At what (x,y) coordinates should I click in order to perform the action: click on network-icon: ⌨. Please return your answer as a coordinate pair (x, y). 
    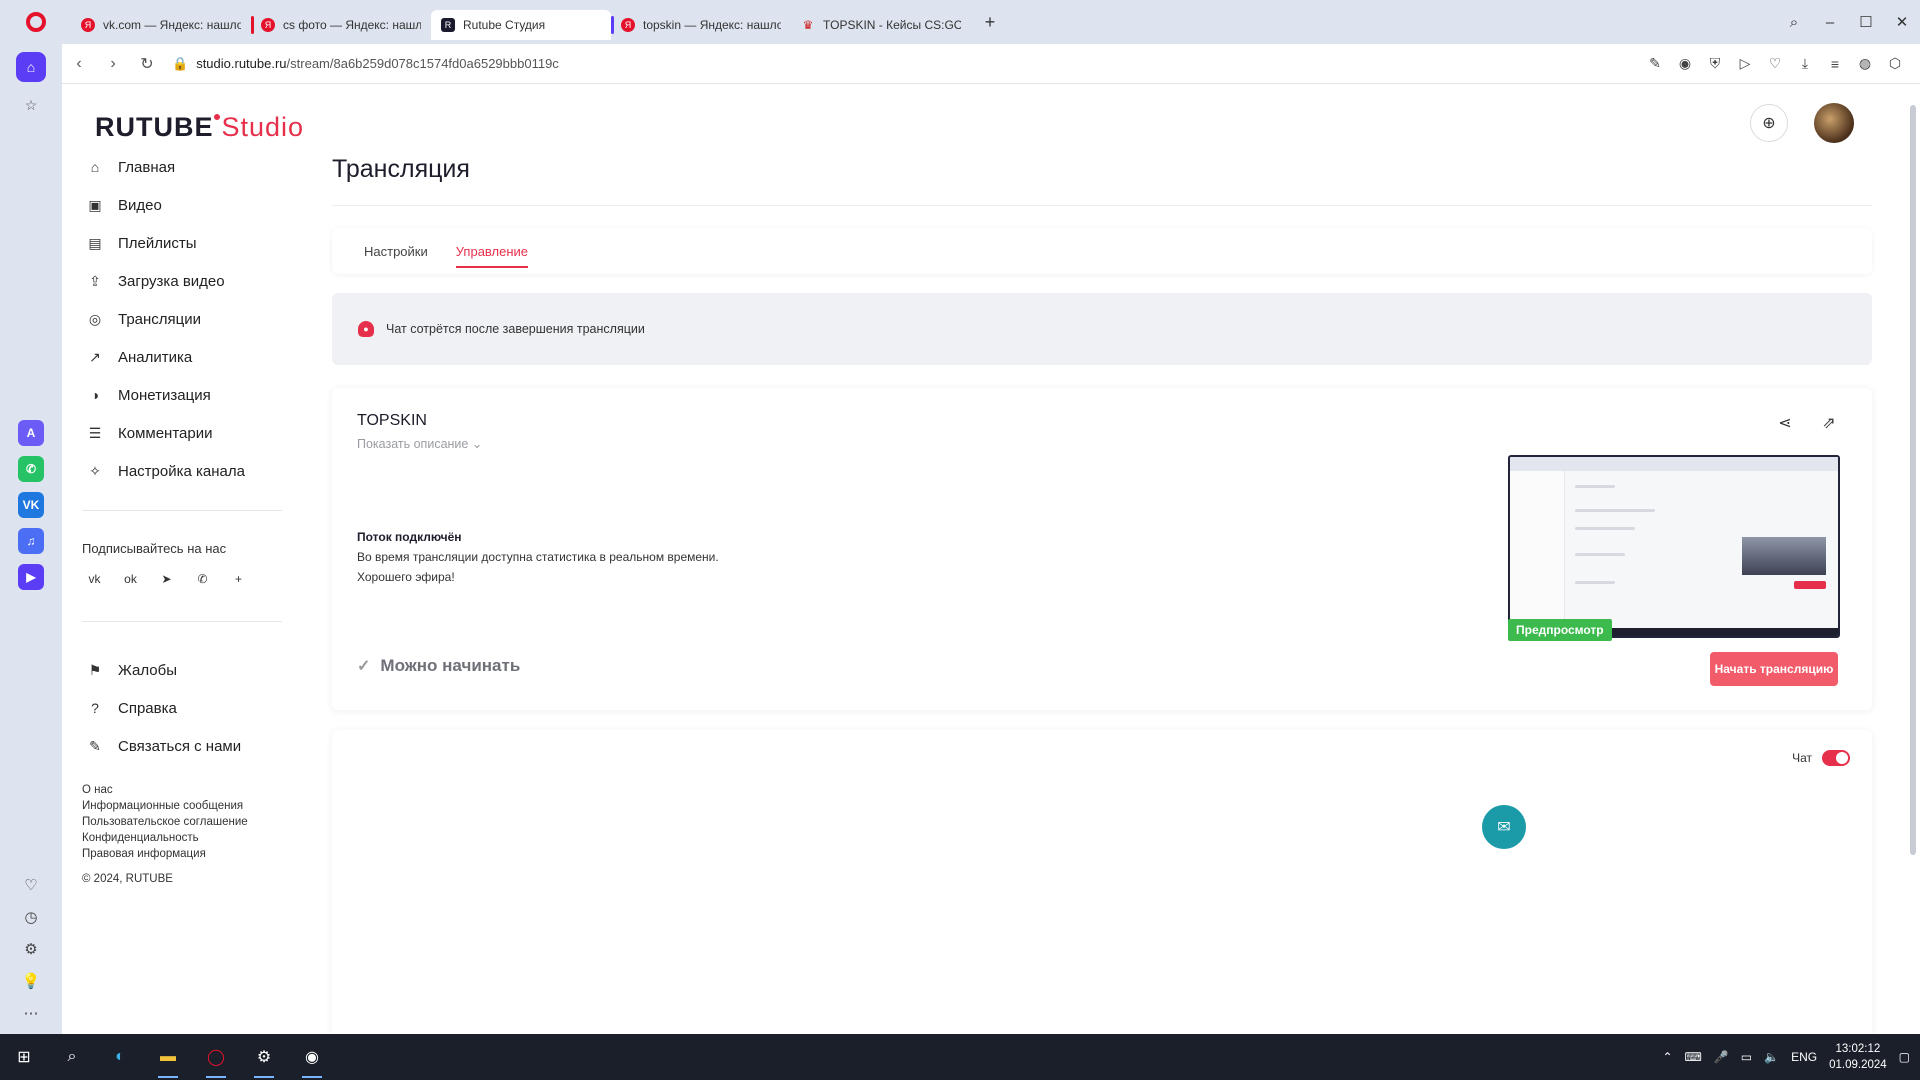
    Looking at the image, I should click on (1693, 1057).